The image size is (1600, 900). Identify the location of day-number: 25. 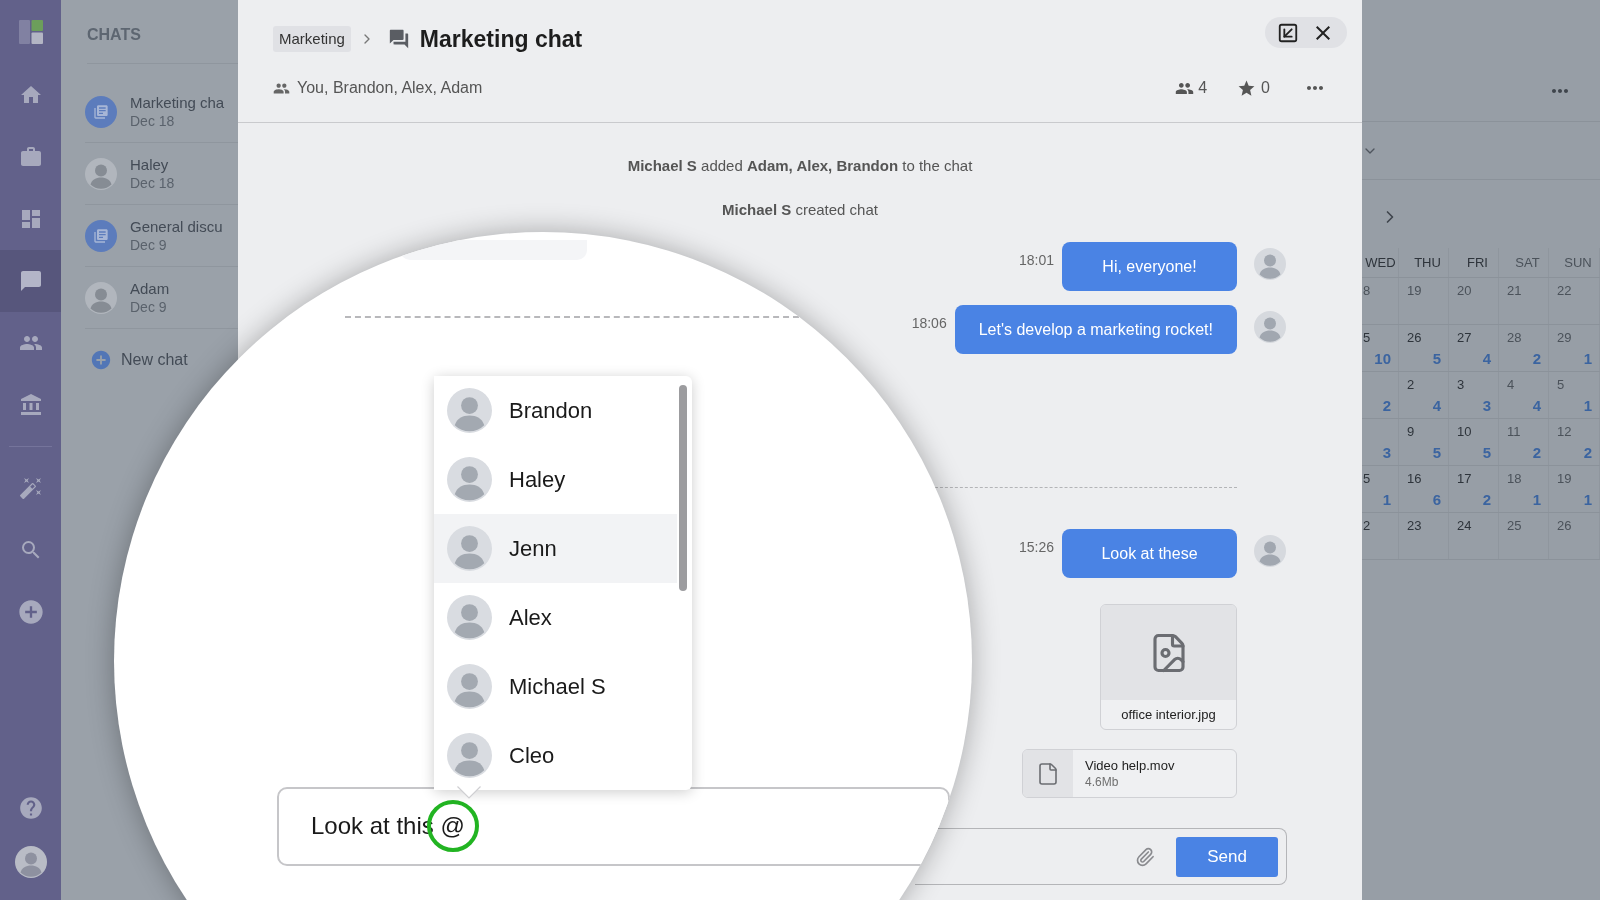
(1514, 526).